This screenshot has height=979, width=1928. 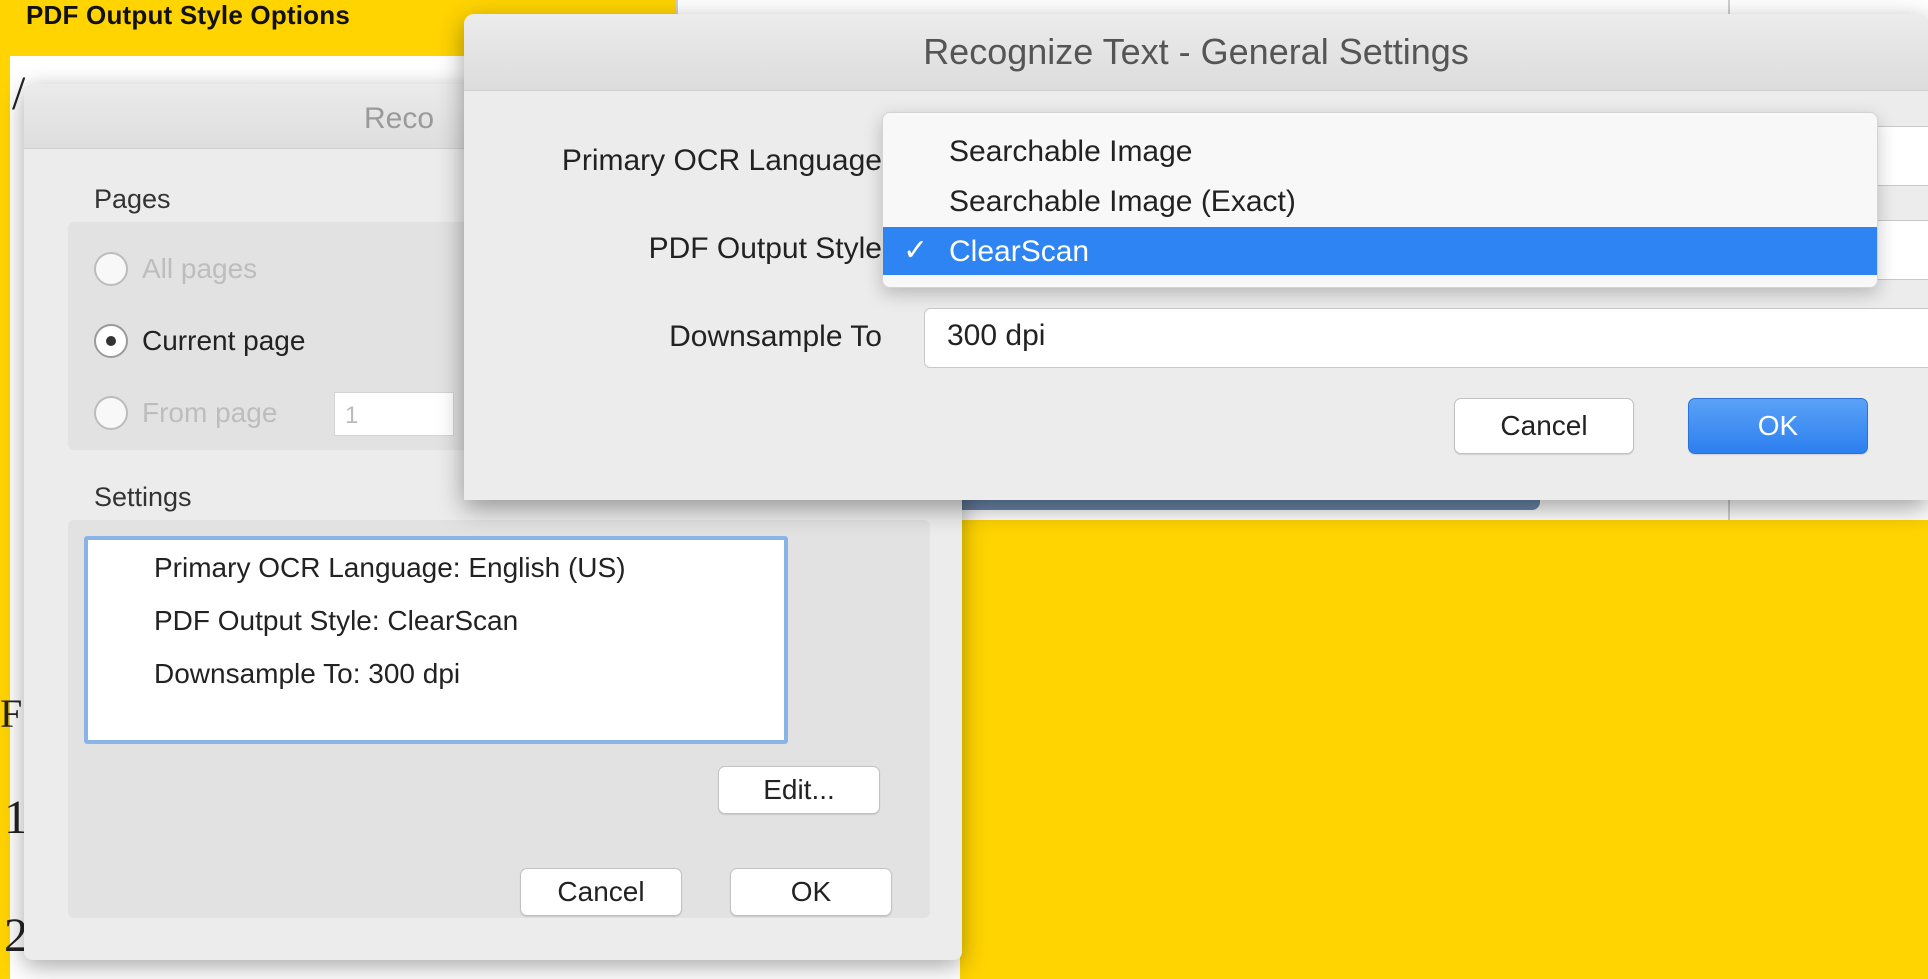 I want to click on menu-item-searchable-image-exact: Searchable Image (Exact), so click(x=1380, y=201).